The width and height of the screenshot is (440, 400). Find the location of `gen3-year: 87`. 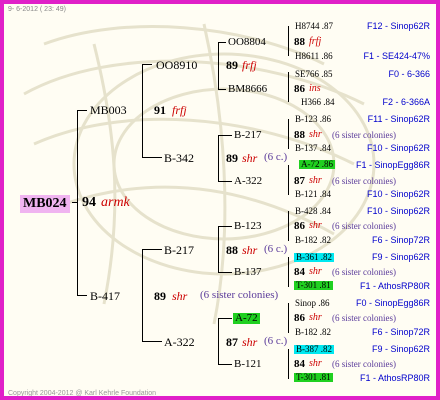

gen3-year: 87 is located at coordinates (299, 181).